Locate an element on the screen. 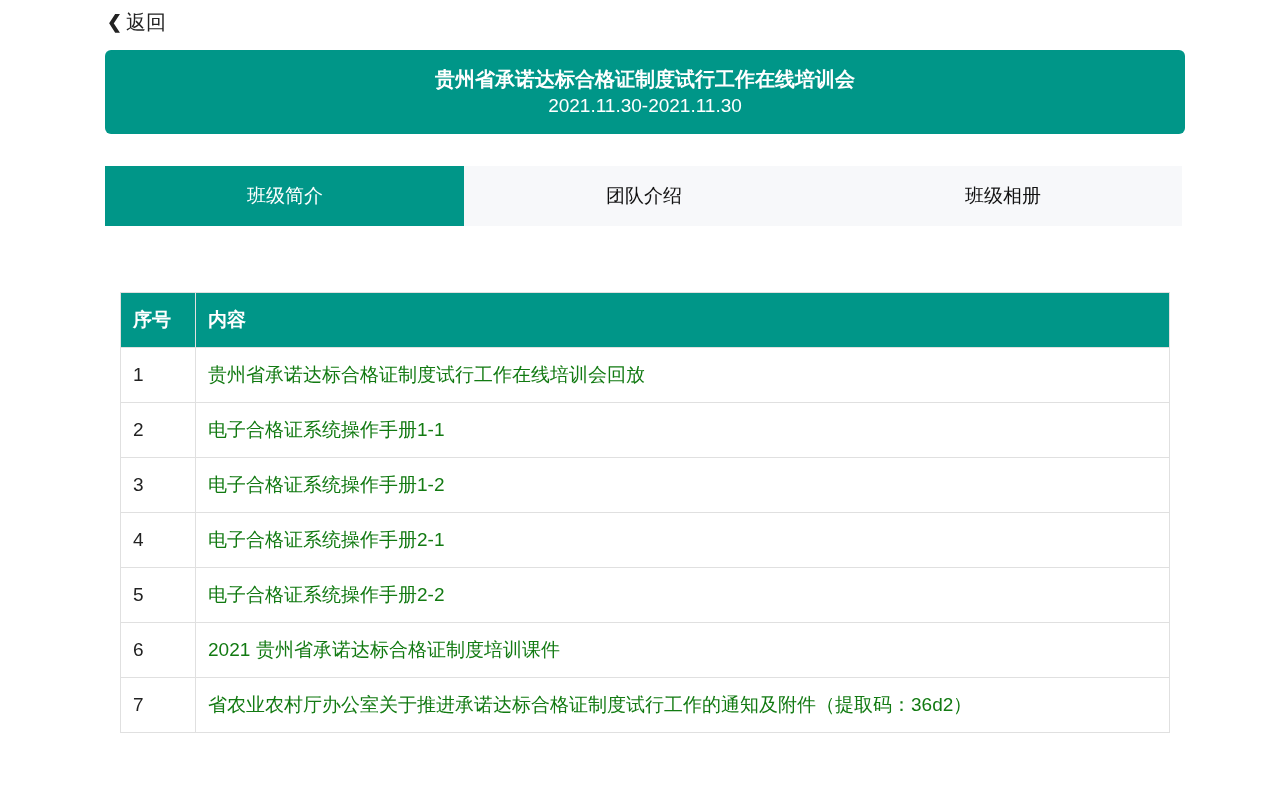  tab: 班级相册 is located at coordinates (1002, 196).